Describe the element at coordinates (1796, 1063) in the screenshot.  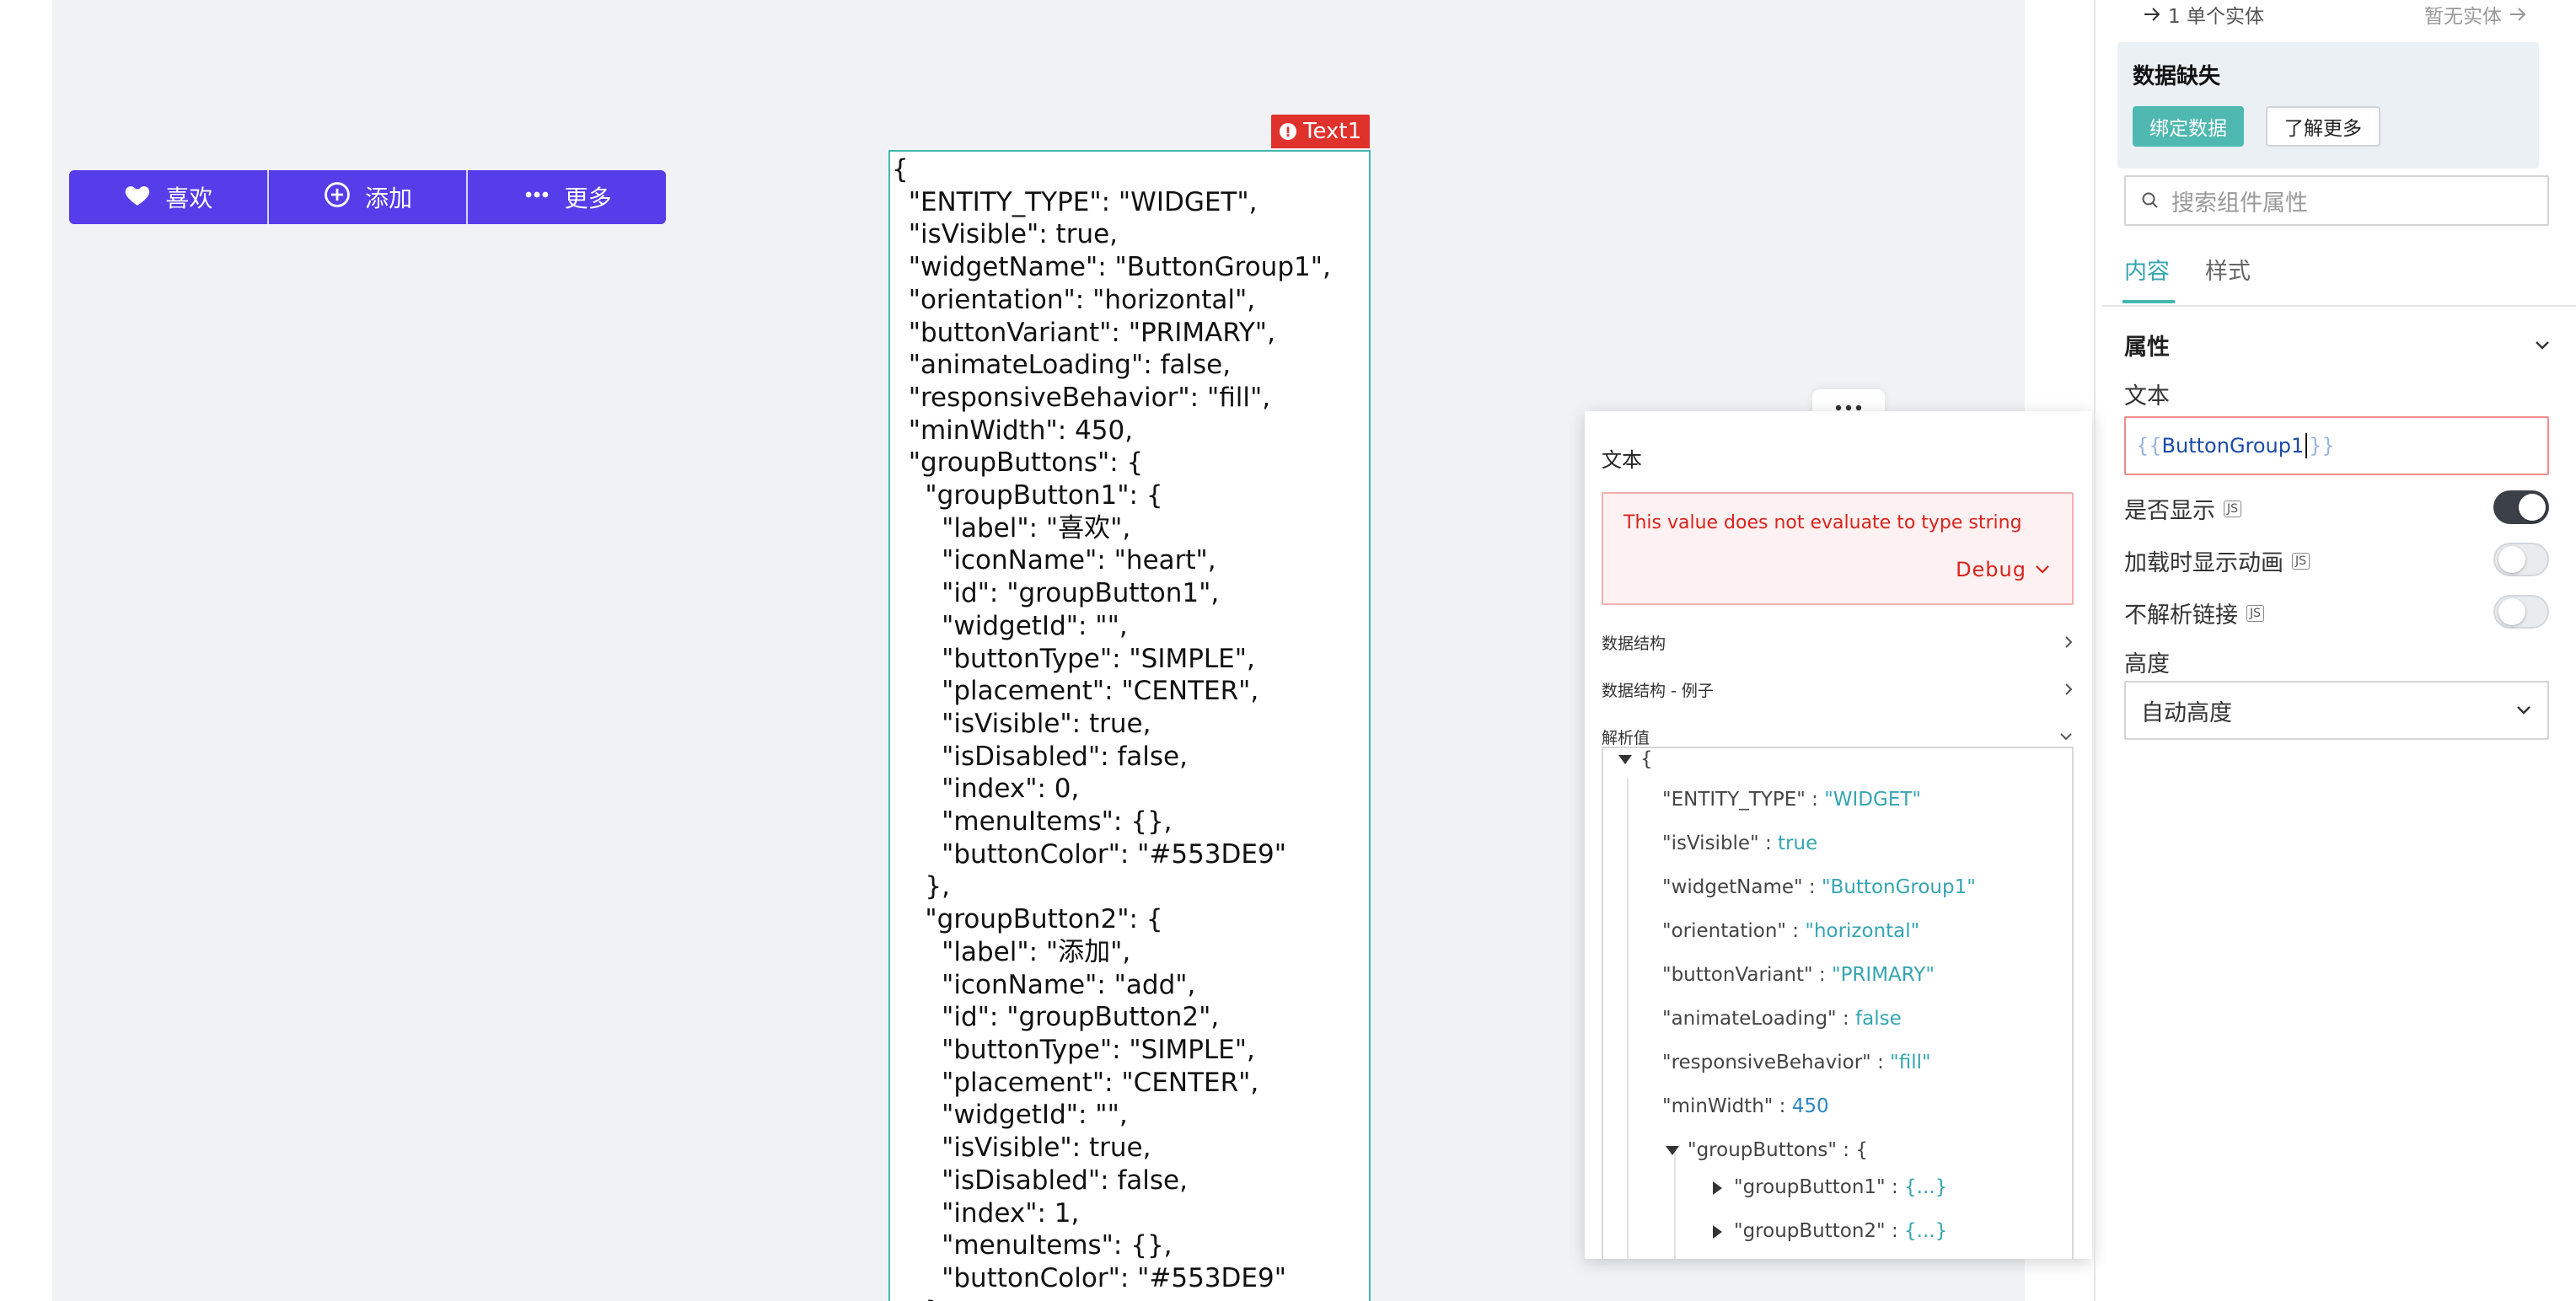
I see `tree-entry: "responsiveBehavior" : "fill"` at that location.